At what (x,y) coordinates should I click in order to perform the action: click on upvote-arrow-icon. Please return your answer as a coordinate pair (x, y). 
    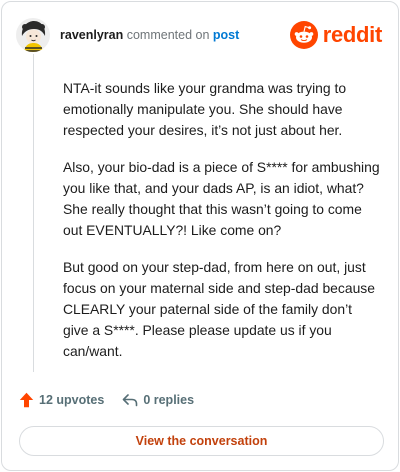
    Looking at the image, I should click on (26, 400).